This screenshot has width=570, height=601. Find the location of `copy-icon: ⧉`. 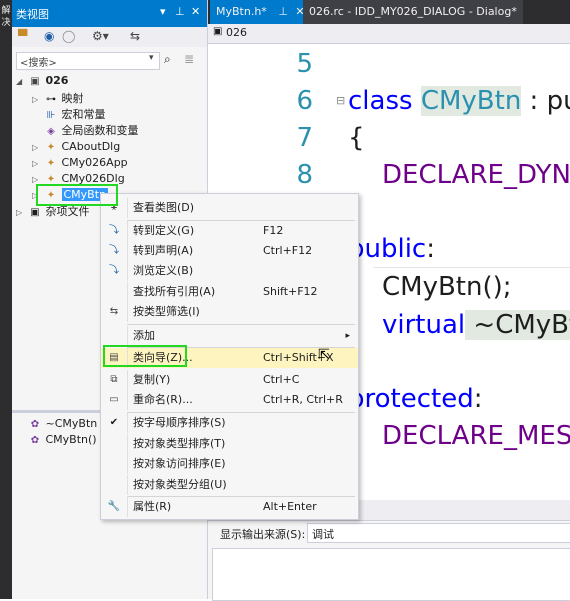

copy-icon: ⧉ is located at coordinates (114, 379).